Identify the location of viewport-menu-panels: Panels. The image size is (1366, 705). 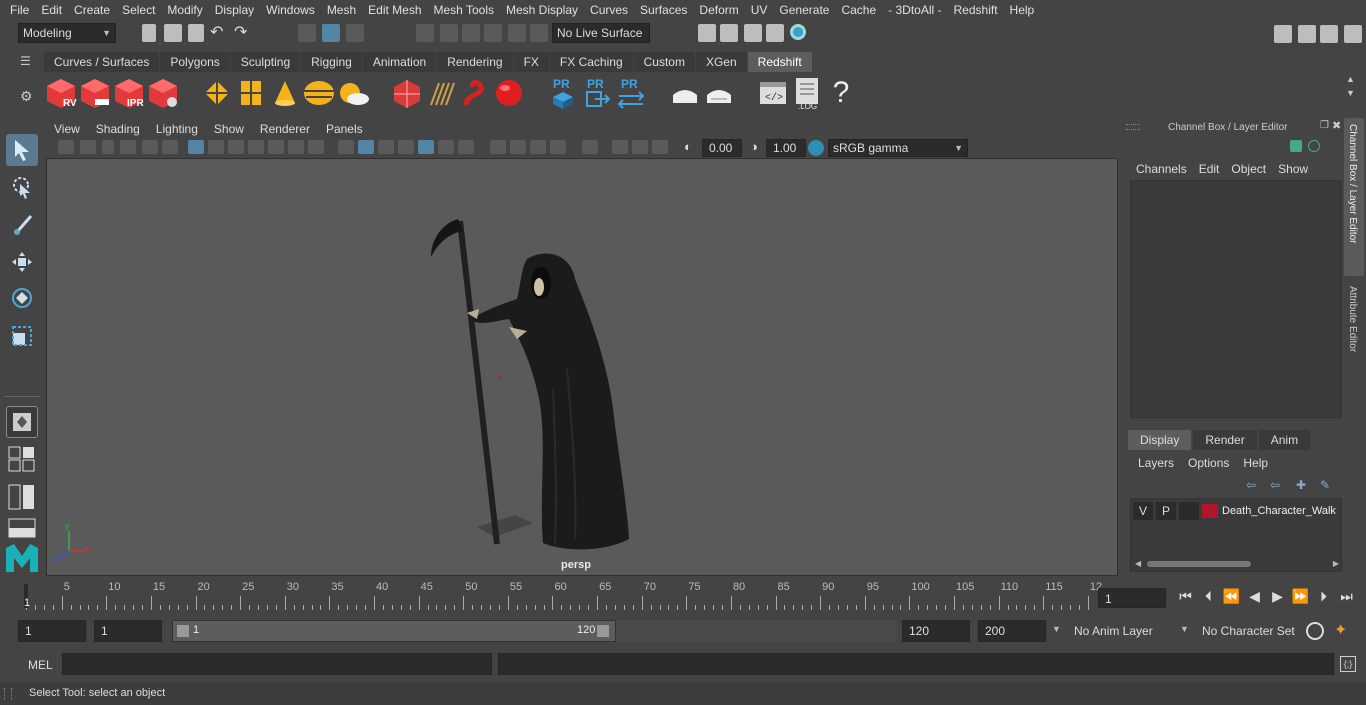
(344, 129).